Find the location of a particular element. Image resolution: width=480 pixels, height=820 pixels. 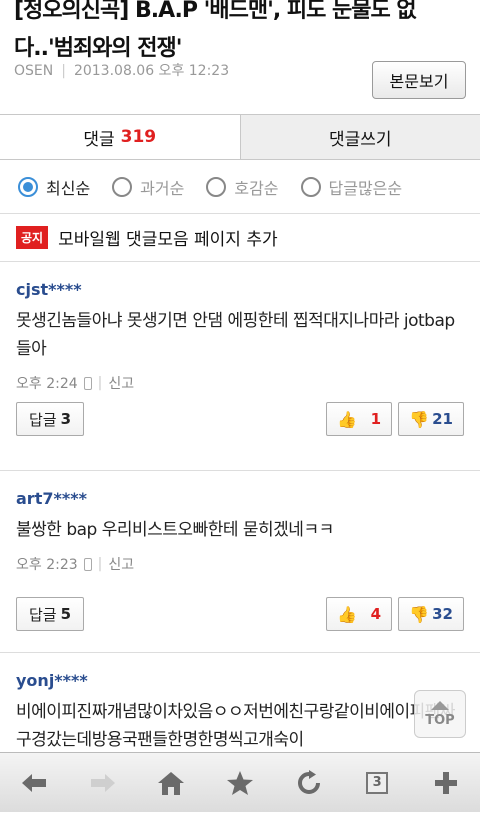

refresh-icon is located at coordinates (308, 781).